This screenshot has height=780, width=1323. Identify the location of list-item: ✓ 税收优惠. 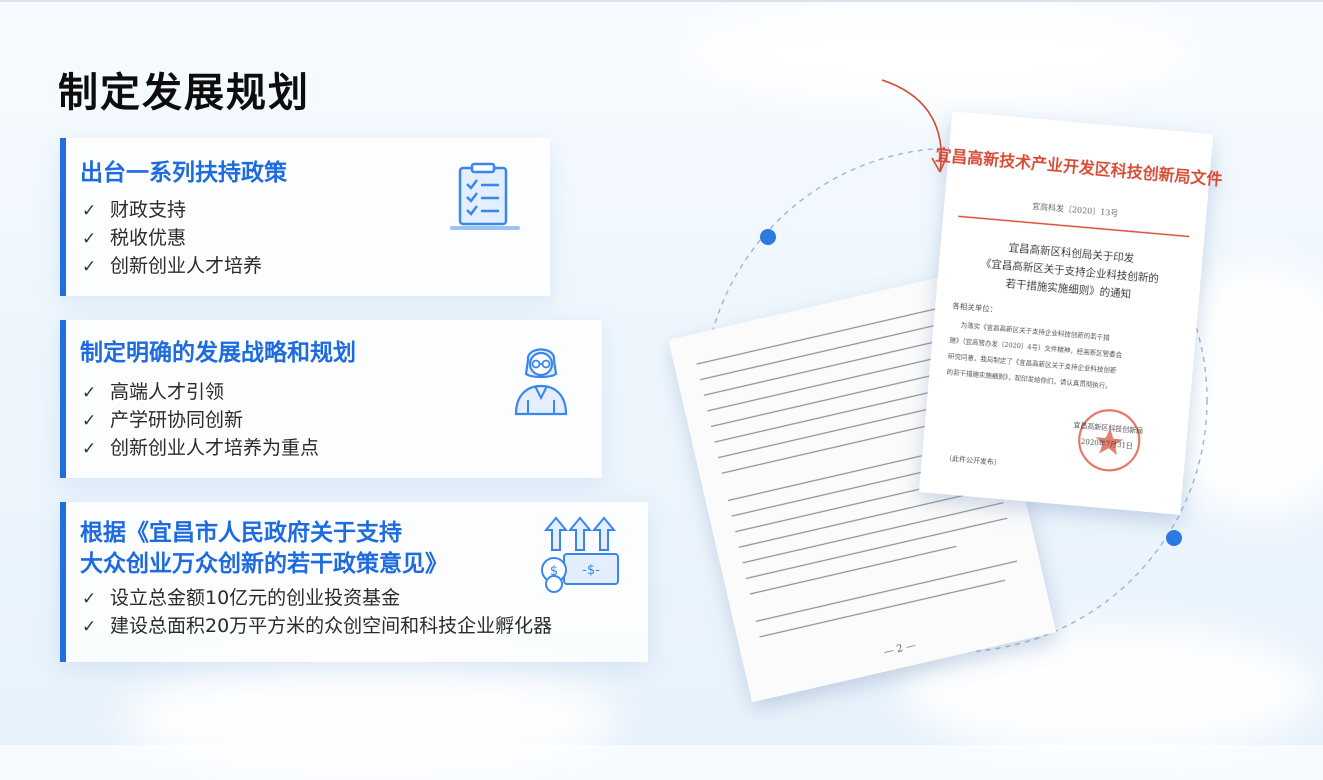
(172, 238).